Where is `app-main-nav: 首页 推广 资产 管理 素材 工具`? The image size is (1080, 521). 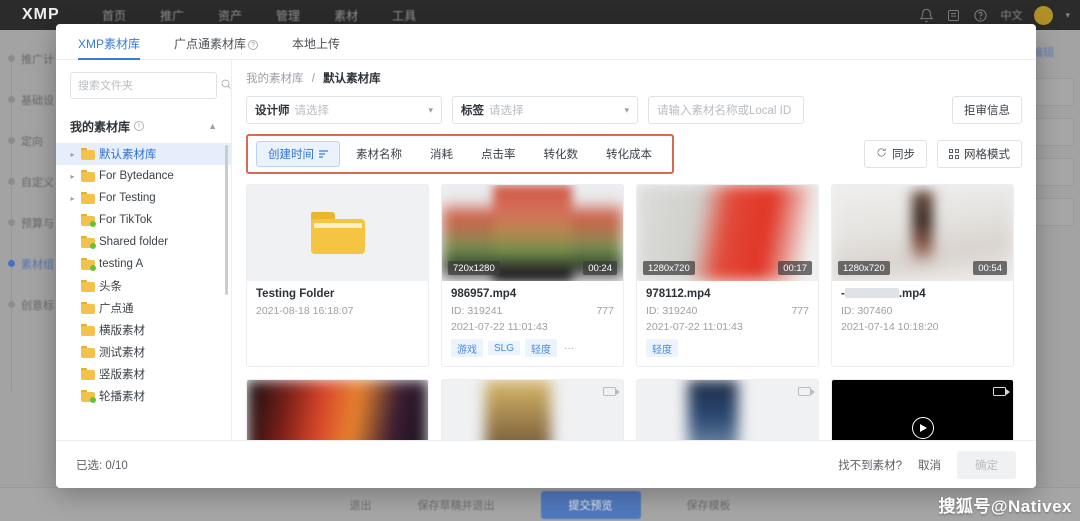
app-main-nav: 首页 推广 资产 管理 素材 工具 is located at coordinates (259, 15).